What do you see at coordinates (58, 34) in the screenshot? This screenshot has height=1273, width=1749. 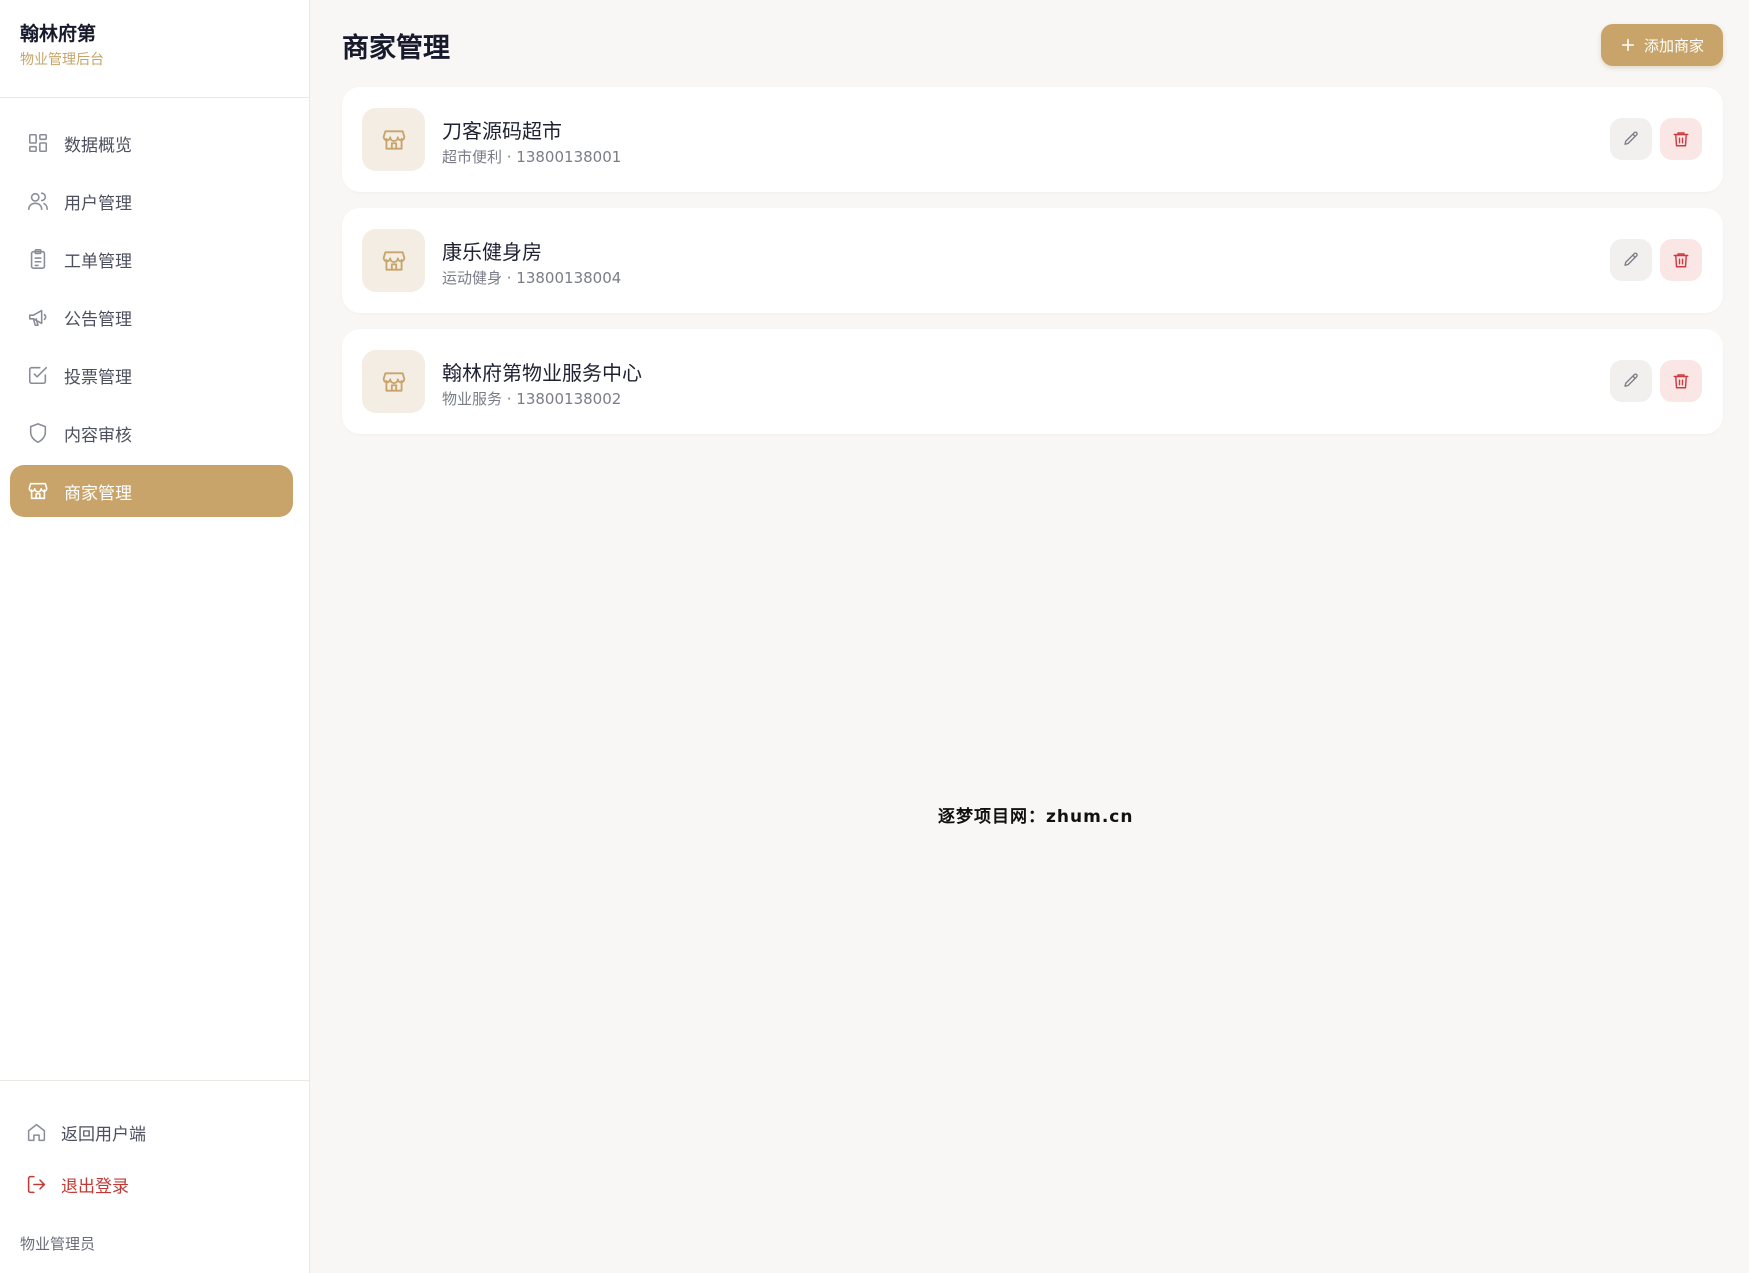 I see `brand-title: 翰林府第` at bounding box center [58, 34].